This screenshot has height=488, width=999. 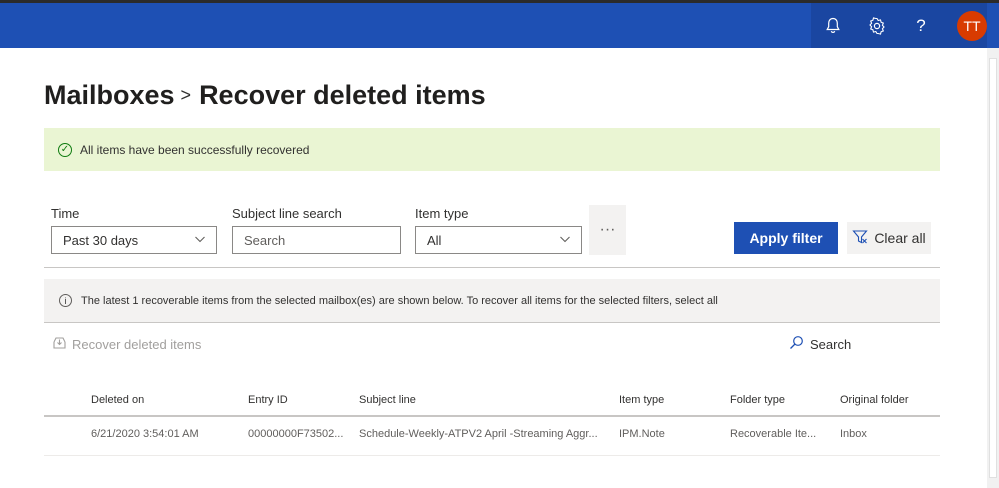 I want to click on recover-icon, so click(x=59, y=344).